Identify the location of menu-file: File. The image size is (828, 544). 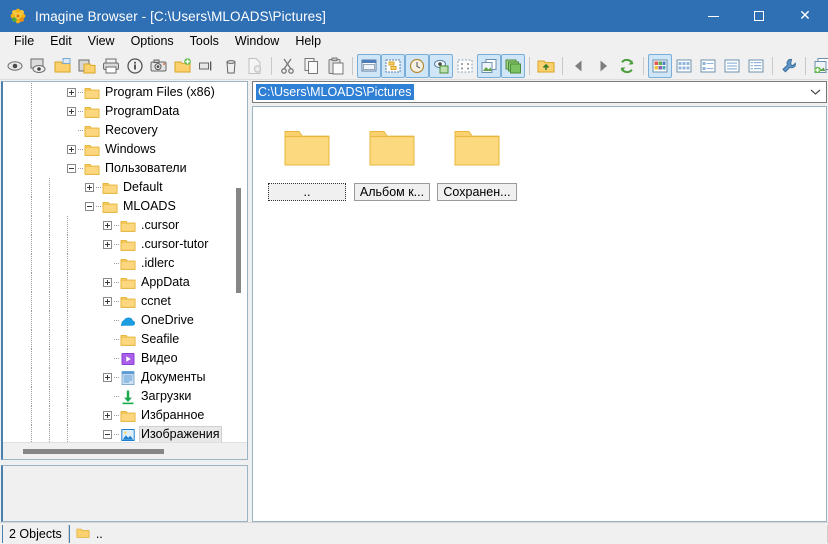
(24, 41).